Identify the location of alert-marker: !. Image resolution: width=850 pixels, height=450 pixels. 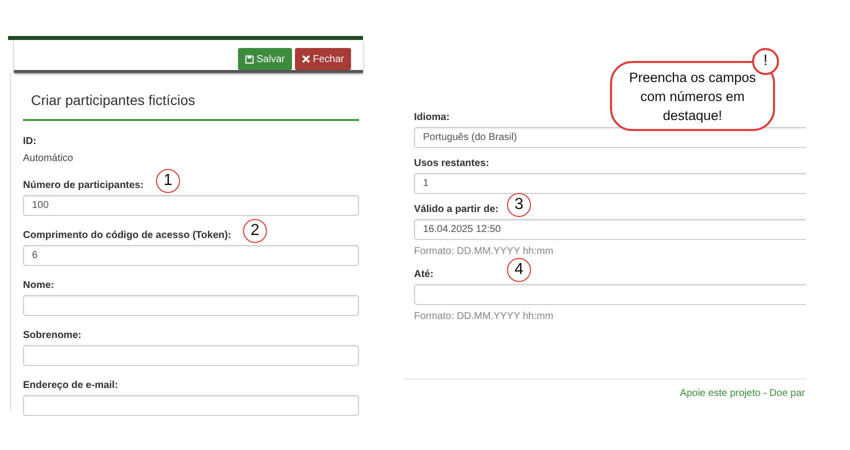
(765, 61).